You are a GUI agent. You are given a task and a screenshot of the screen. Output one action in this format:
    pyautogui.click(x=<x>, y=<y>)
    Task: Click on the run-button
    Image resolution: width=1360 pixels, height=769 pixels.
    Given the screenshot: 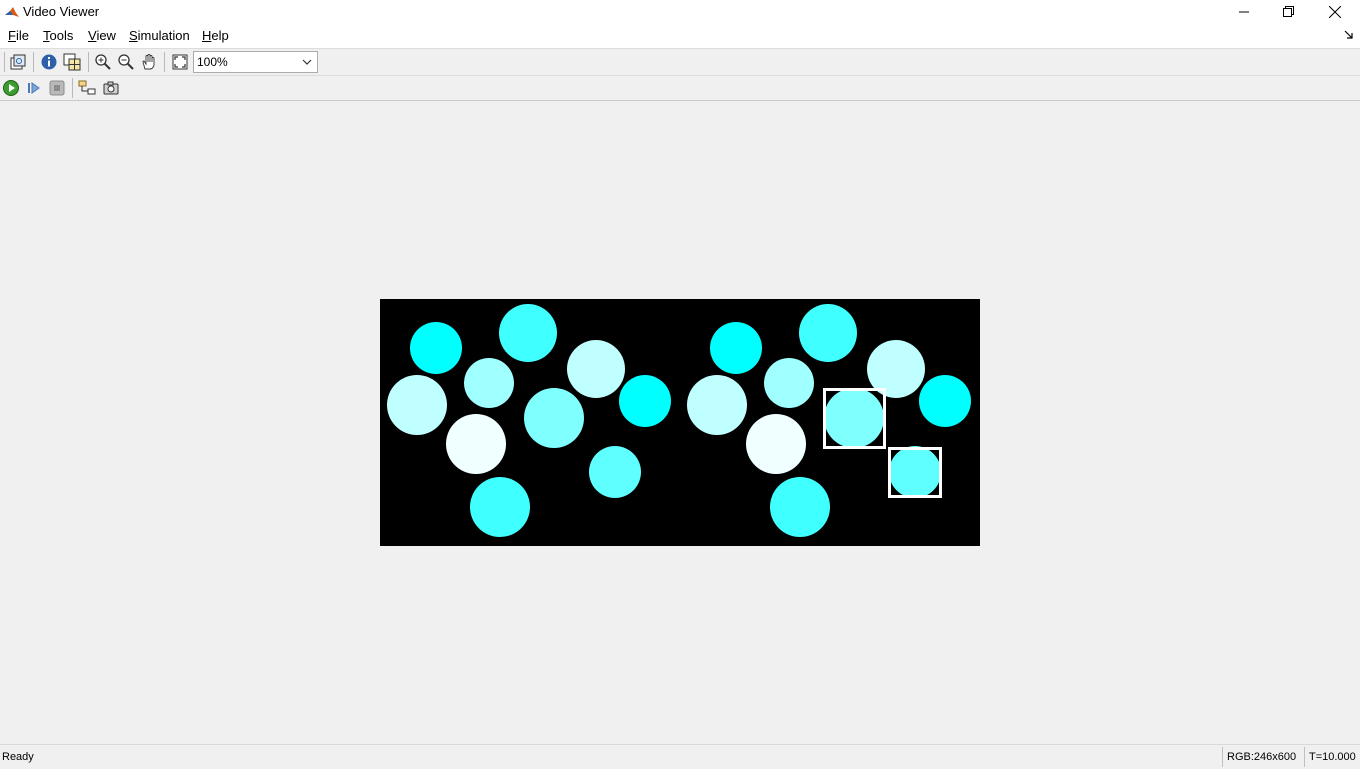 What is the action you would take?
    pyautogui.click(x=11, y=88)
    